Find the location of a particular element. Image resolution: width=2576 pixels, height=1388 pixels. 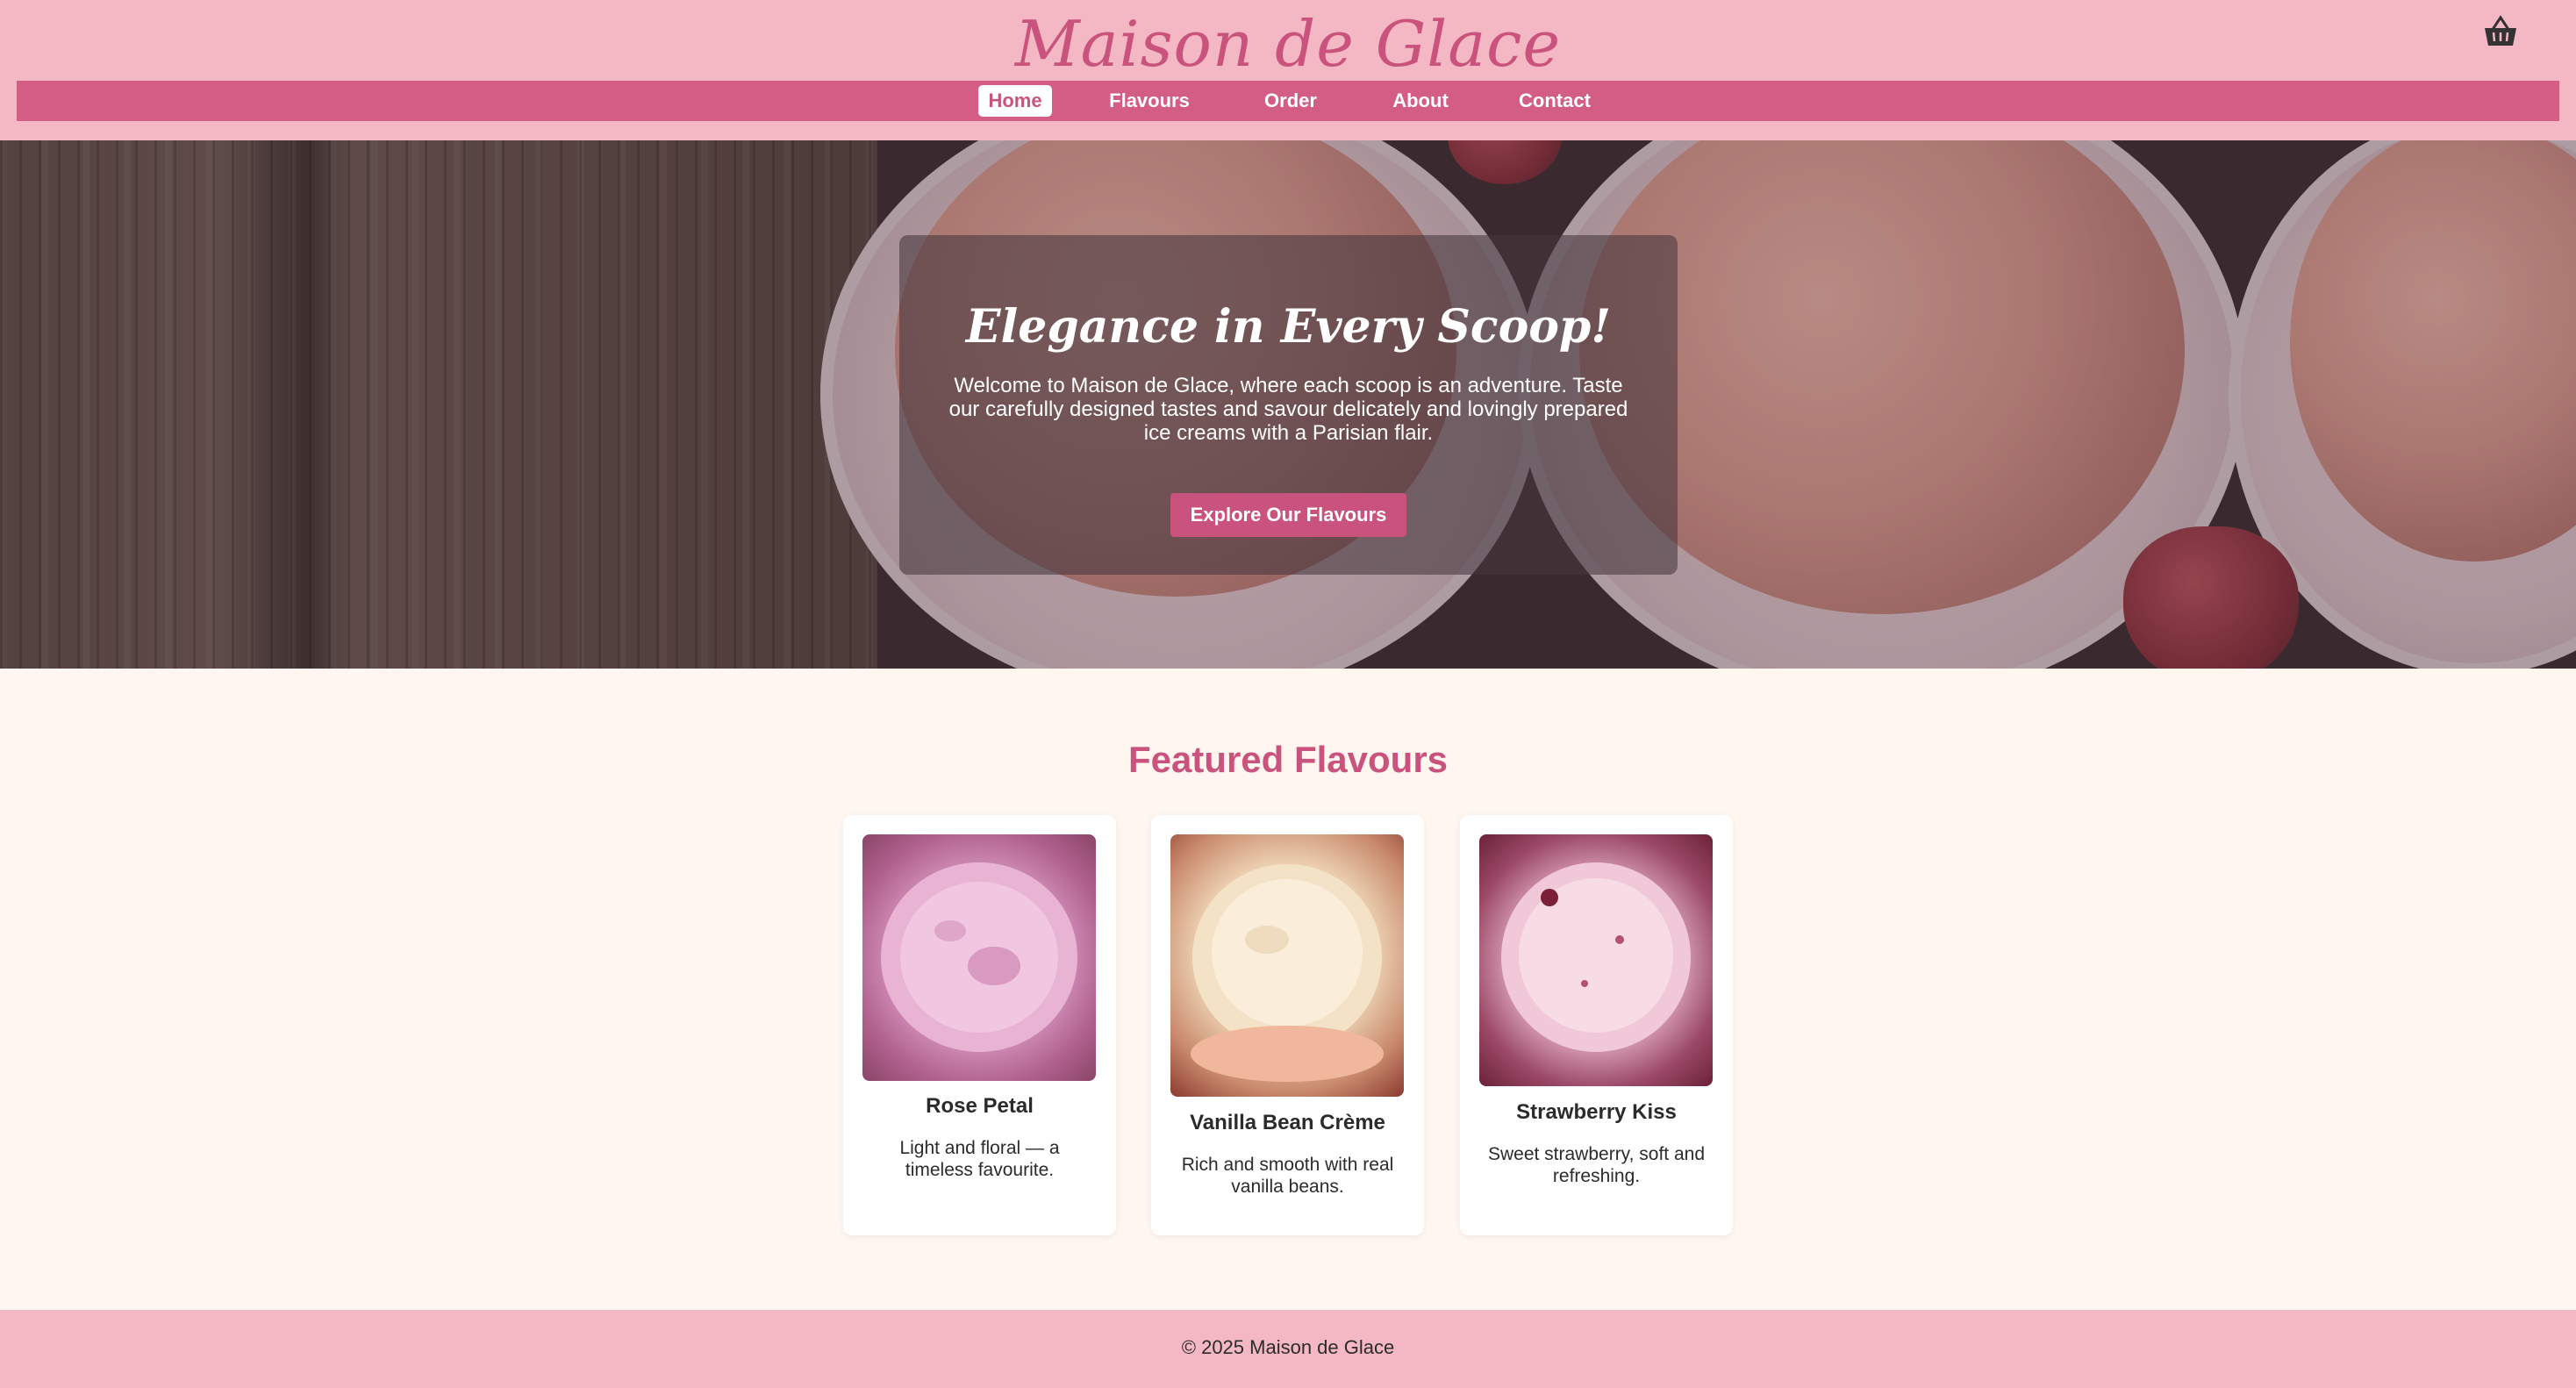

hero-title: Elegance in Every Scoop! is located at coordinates (1288, 327).